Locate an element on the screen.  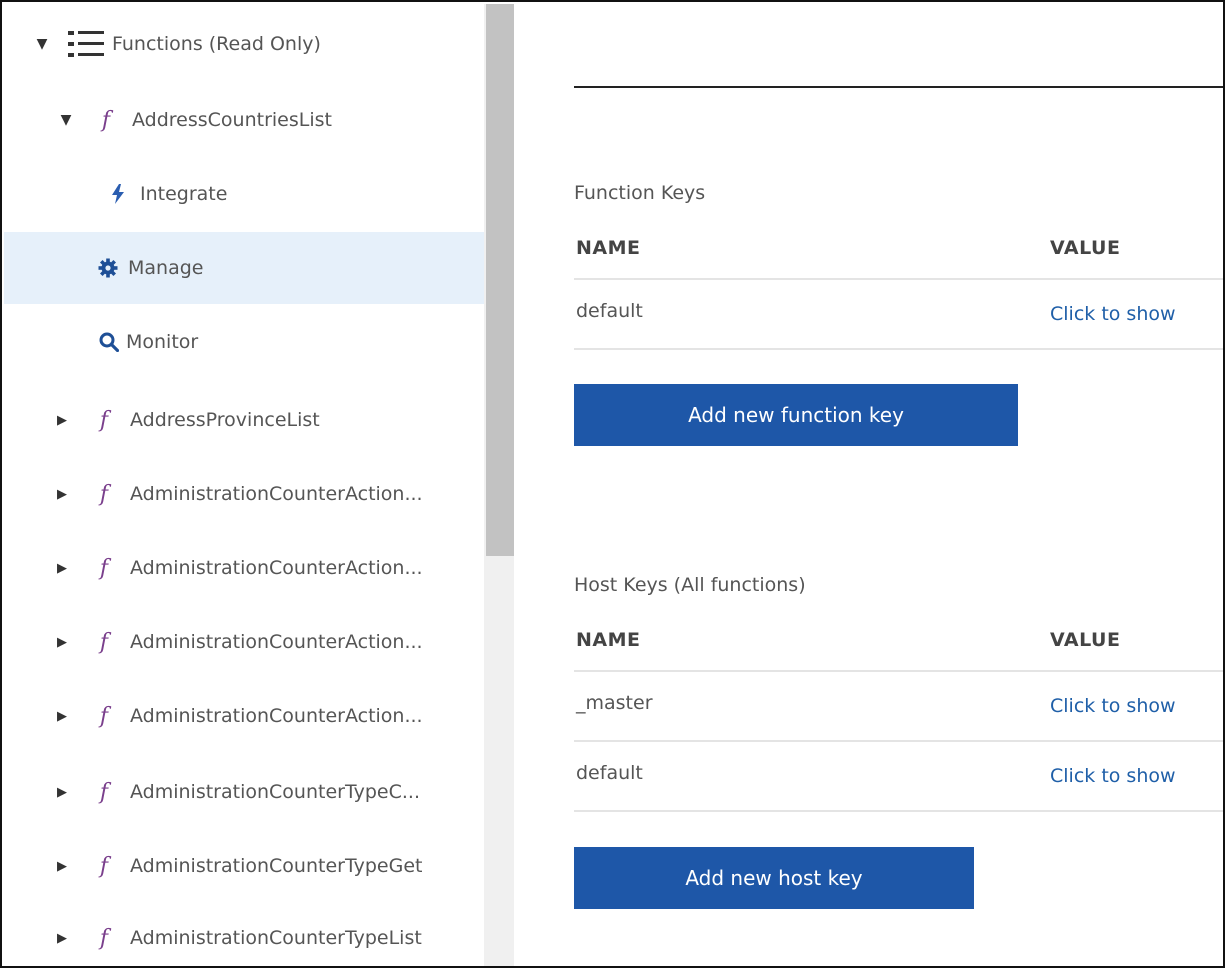
function-label: AddressProvinceList is located at coordinates (225, 420).